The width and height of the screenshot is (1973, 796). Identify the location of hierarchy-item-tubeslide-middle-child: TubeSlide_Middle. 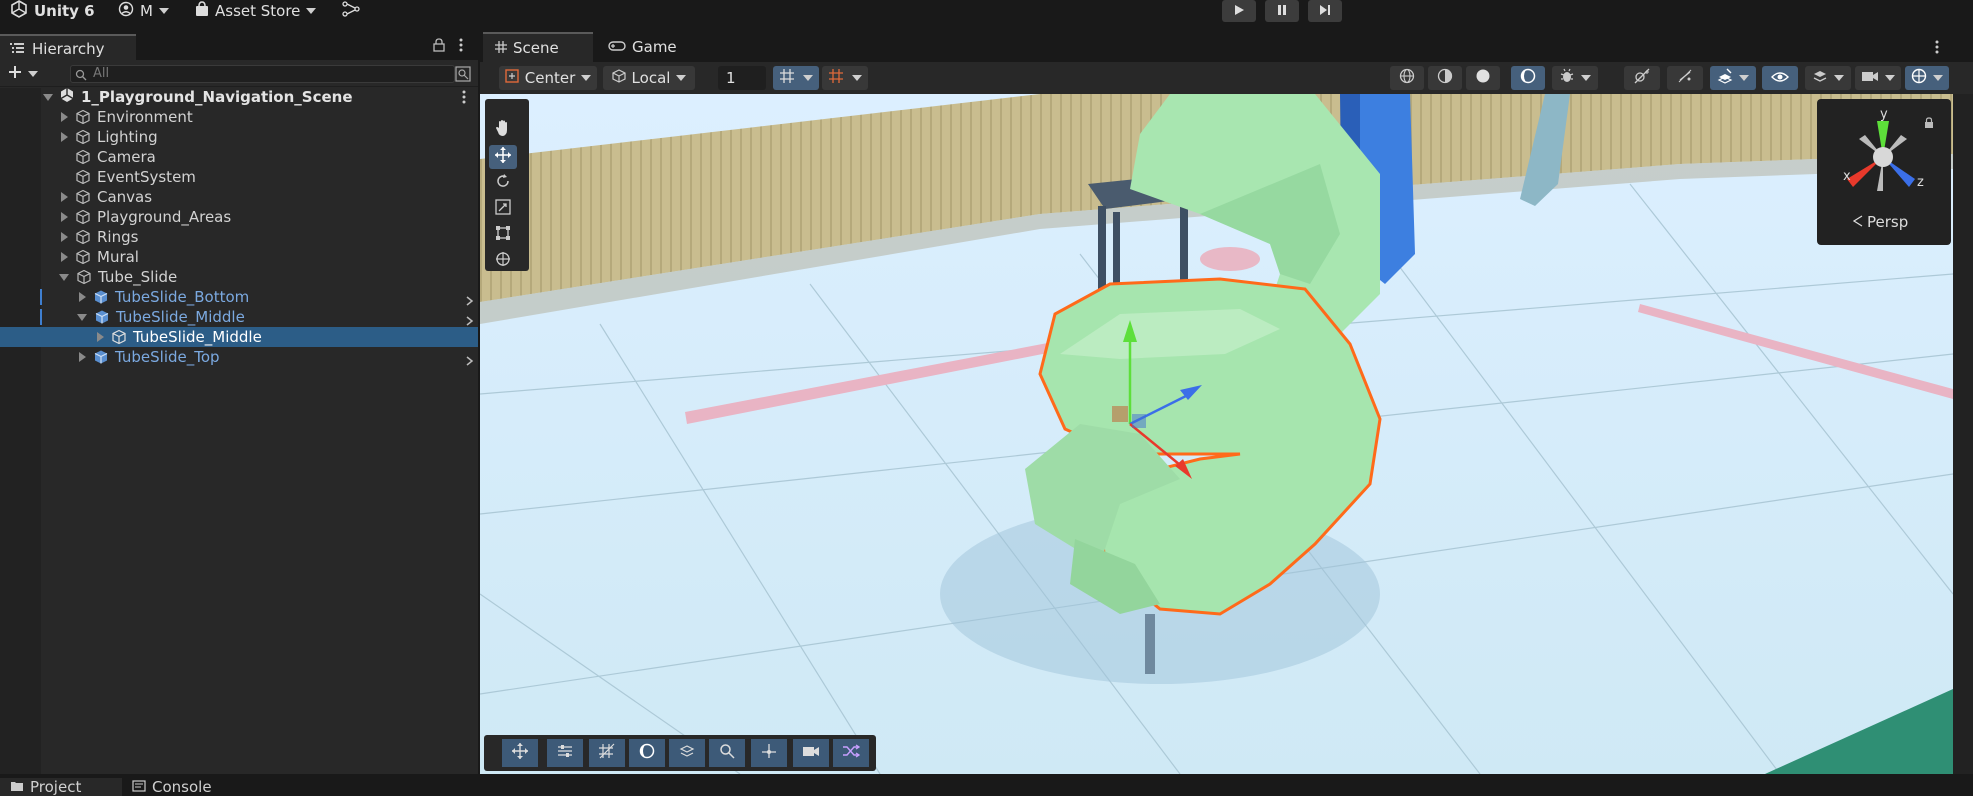
(239, 337).